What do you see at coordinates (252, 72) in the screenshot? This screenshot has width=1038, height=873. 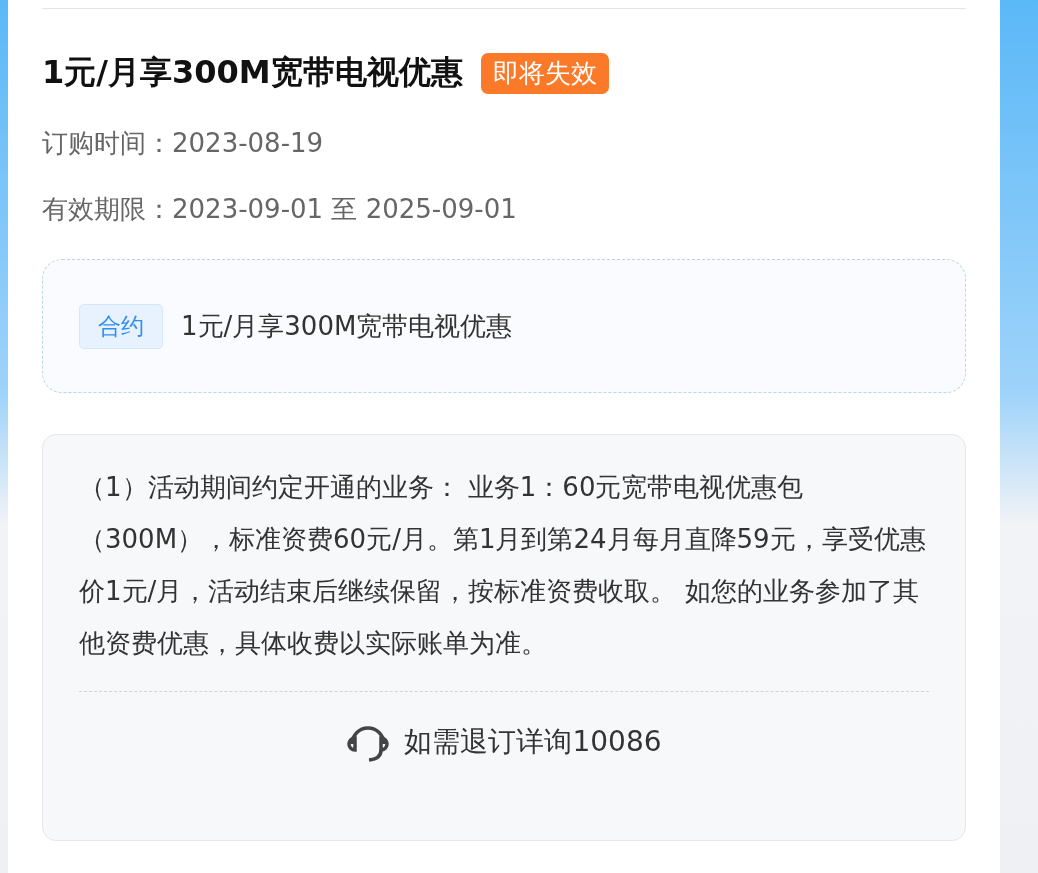 I see `offer-title: 1元/月享300M宽带电视优惠` at bounding box center [252, 72].